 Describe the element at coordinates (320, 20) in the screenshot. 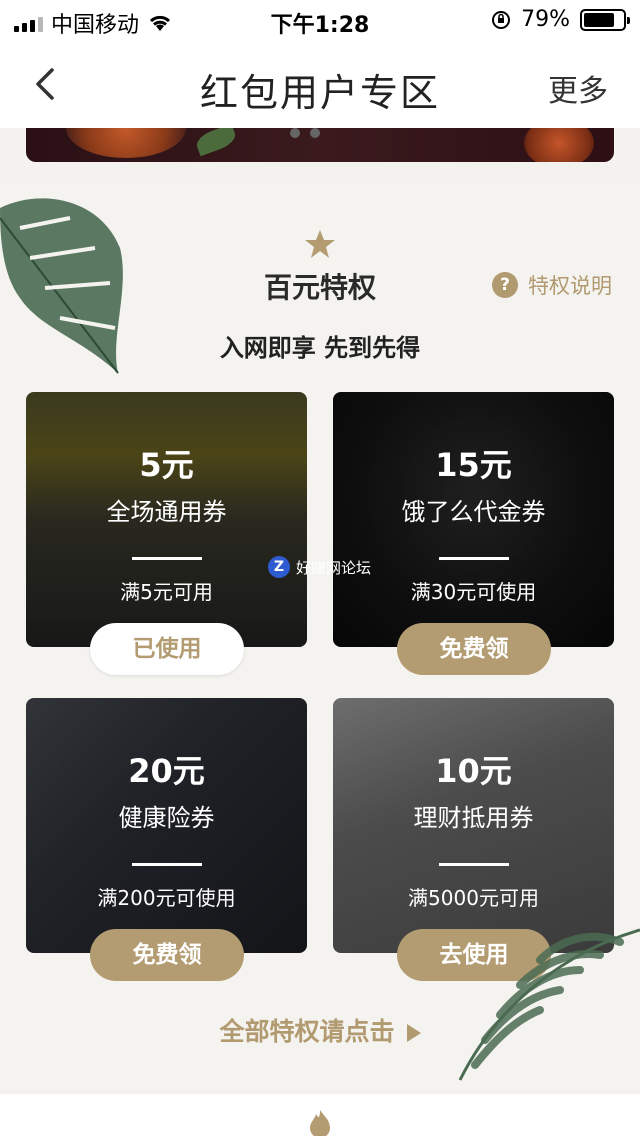

I see `status-bar: 中国移动 下午1:28 79%` at that location.